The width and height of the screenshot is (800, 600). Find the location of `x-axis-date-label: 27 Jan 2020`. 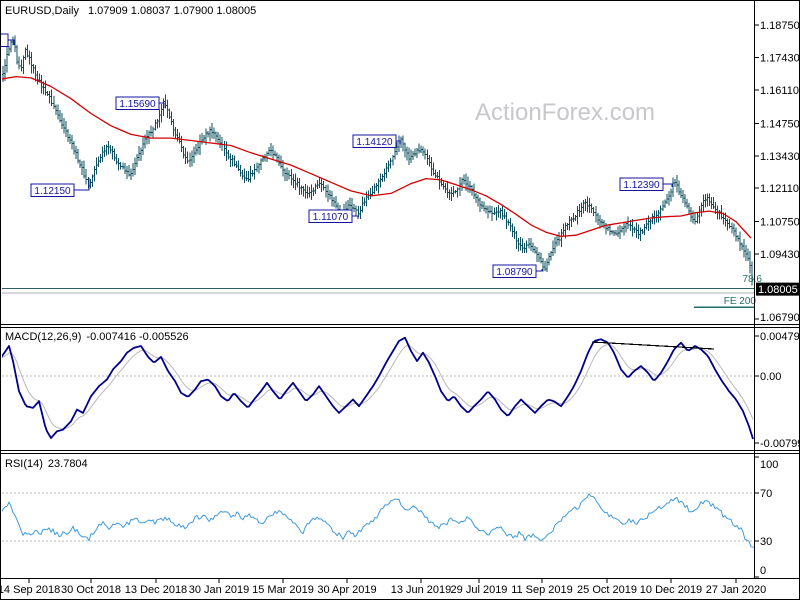

x-axis-date-label: 27 Jan 2020 is located at coordinates (736, 590).